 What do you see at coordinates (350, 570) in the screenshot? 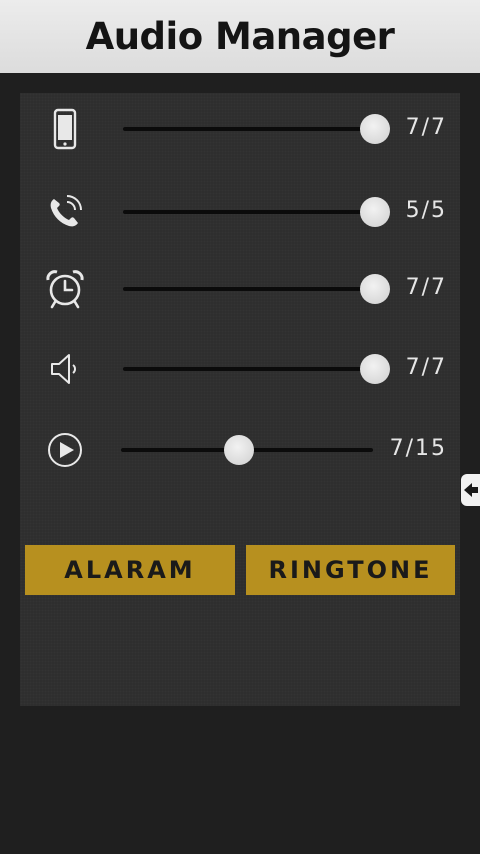
I see `ringtone-button: RINGTONE` at bounding box center [350, 570].